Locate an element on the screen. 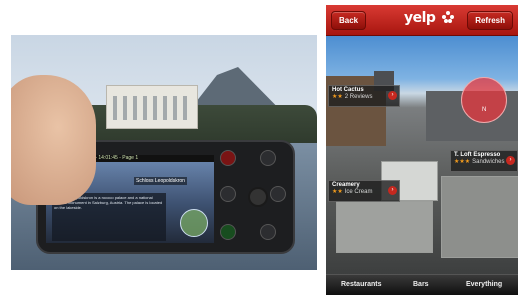 The height and width of the screenshot is (297, 518). palace-building is located at coordinates (152, 107).